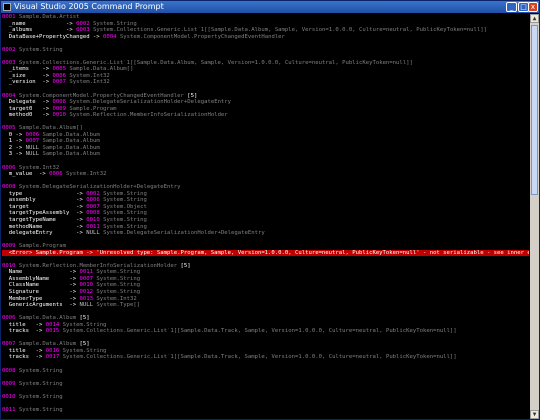 This screenshot has height=420, width=540. Describe the element at coordinates (21, 102) in the screenshot. I see `console-segment-fld: Delegate` at that location.